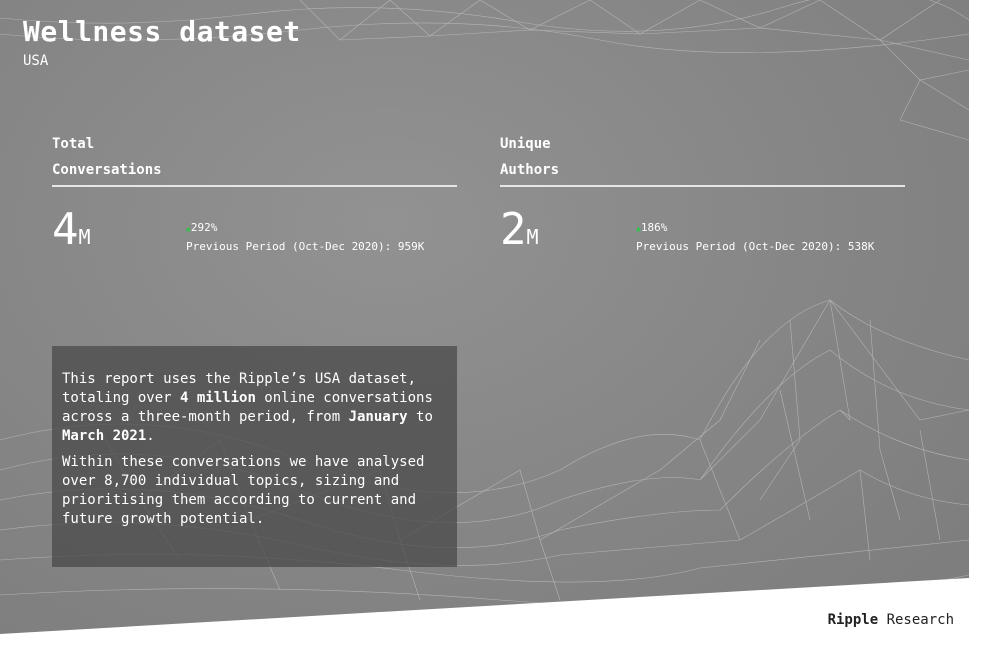 This screenshot has height=649, width=984. What do you see at coordinates (755, 246) in the screenshot?
I see `kpi-previous-period: Previous Period (Oct-Dec 2020): 538K` at bounding box center [755, 246].